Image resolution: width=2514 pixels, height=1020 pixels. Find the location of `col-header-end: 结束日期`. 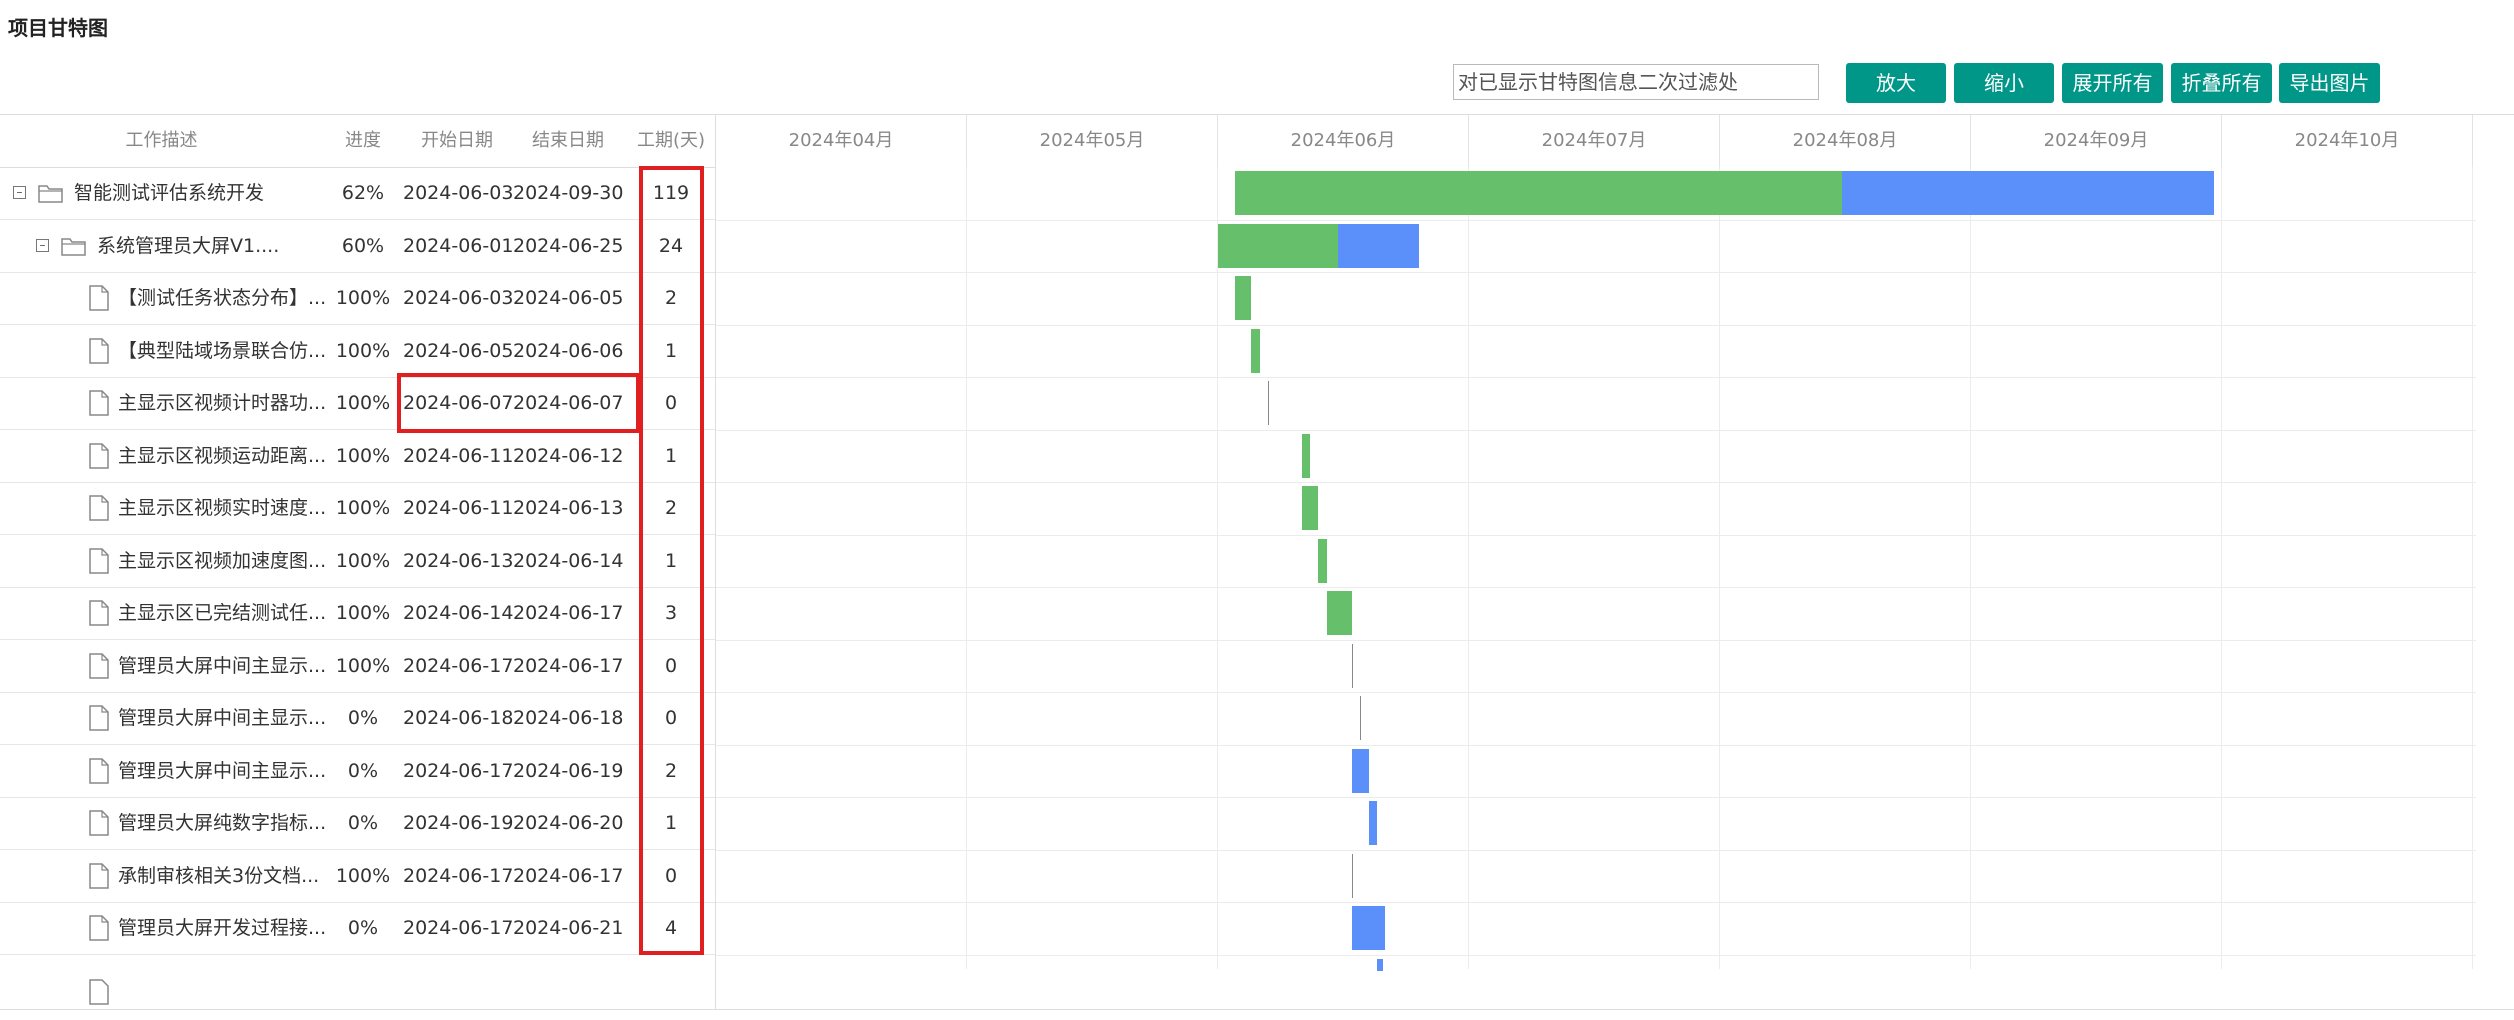

col-header-end: 结束日期 is located at coordinates (568, 141).